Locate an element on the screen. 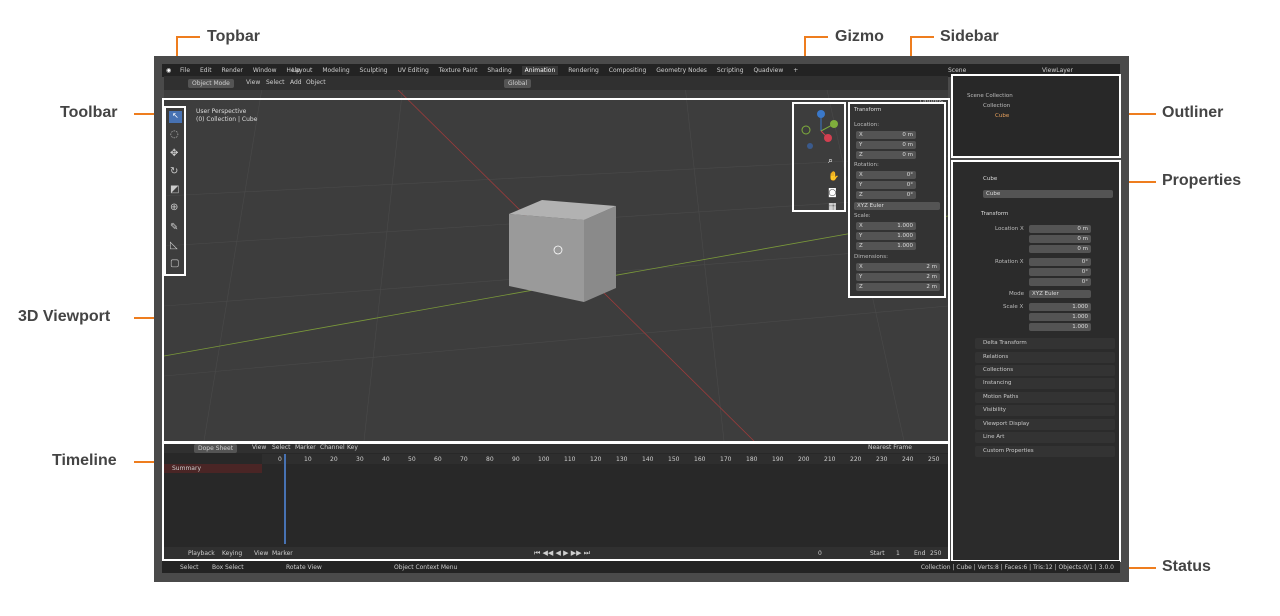 The width and height of the screenshot is (1280, 616). callout-toolbar: Toolbar is located at coordinates (89, 112).